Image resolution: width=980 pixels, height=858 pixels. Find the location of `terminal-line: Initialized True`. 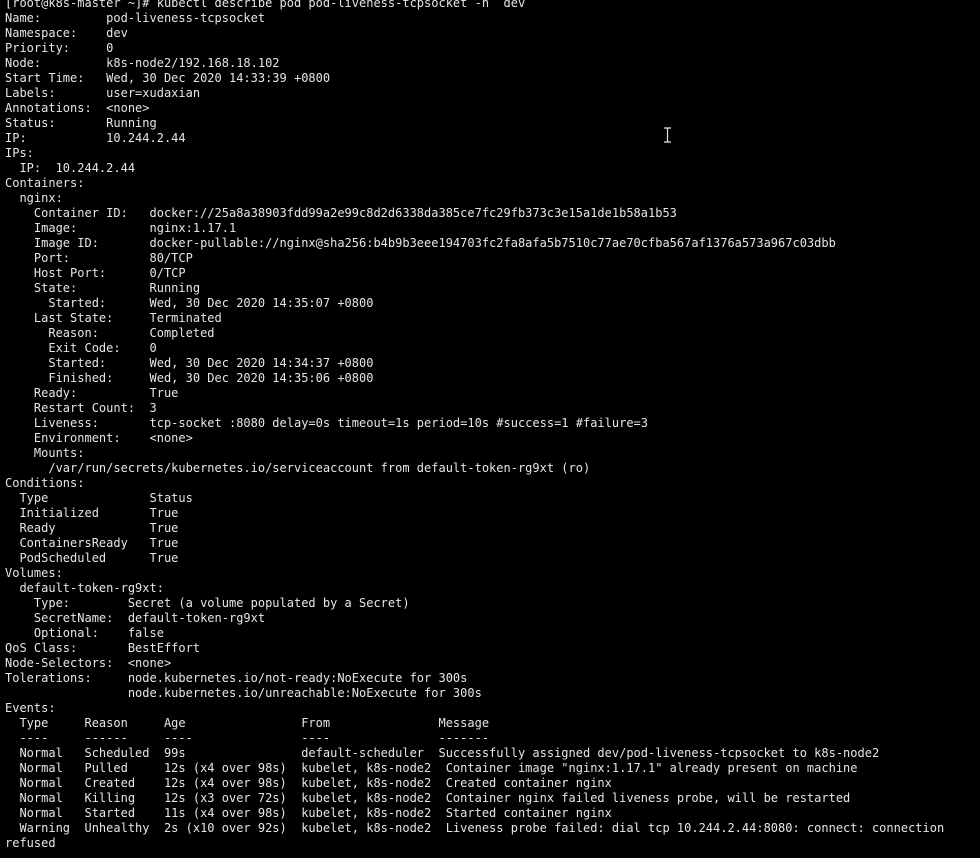

terminal-line: Initialized True is located at coordinates (92, 513).